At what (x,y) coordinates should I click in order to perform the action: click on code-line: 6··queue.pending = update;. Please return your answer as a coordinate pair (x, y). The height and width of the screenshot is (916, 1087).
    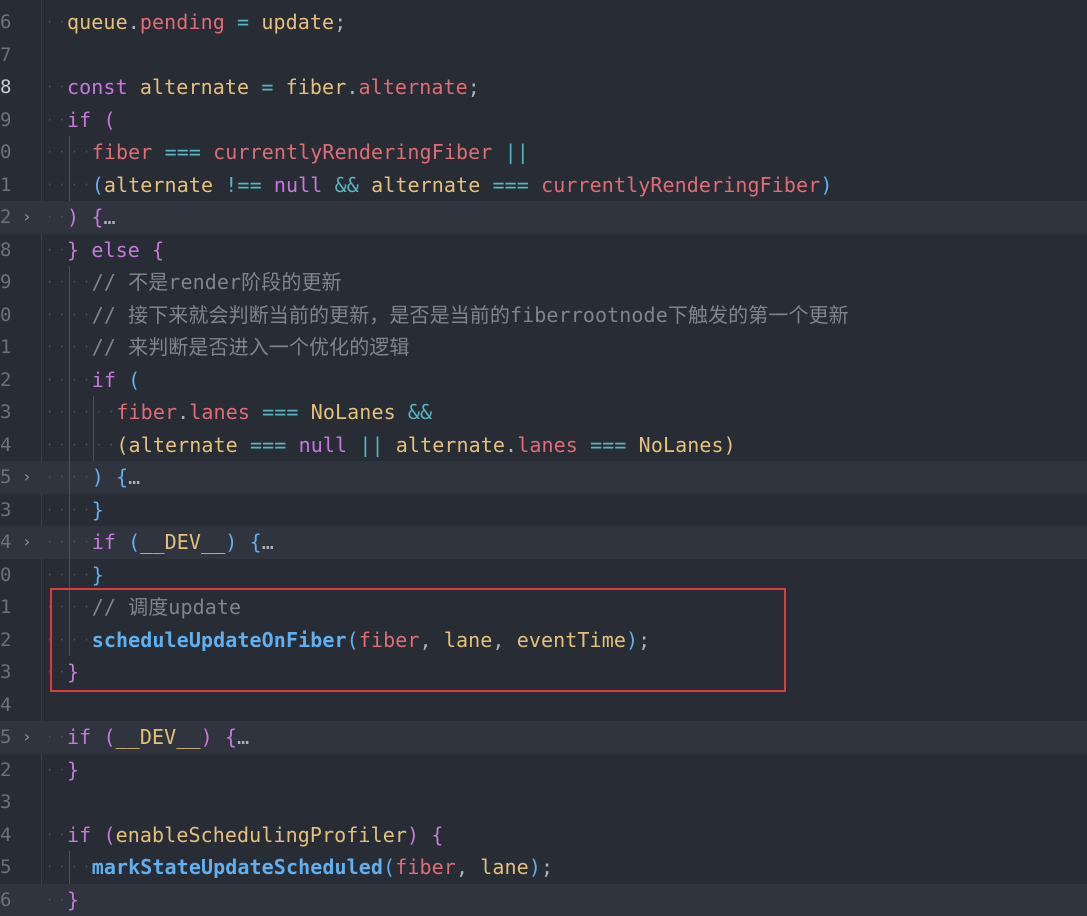
    Looking at the image, I should click on (543, 22).